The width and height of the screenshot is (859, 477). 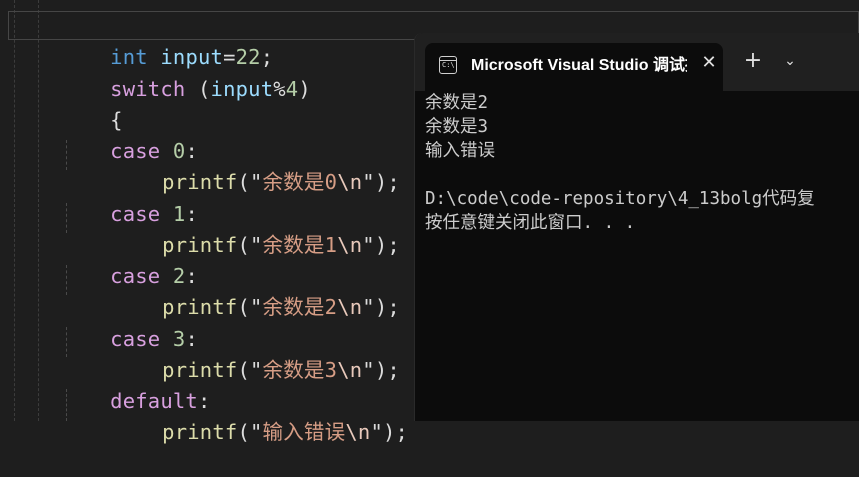 What do you see at coordinates (198, 89) in the screenshot?
I see `paren-open: (` at bounding box center [198, 89].